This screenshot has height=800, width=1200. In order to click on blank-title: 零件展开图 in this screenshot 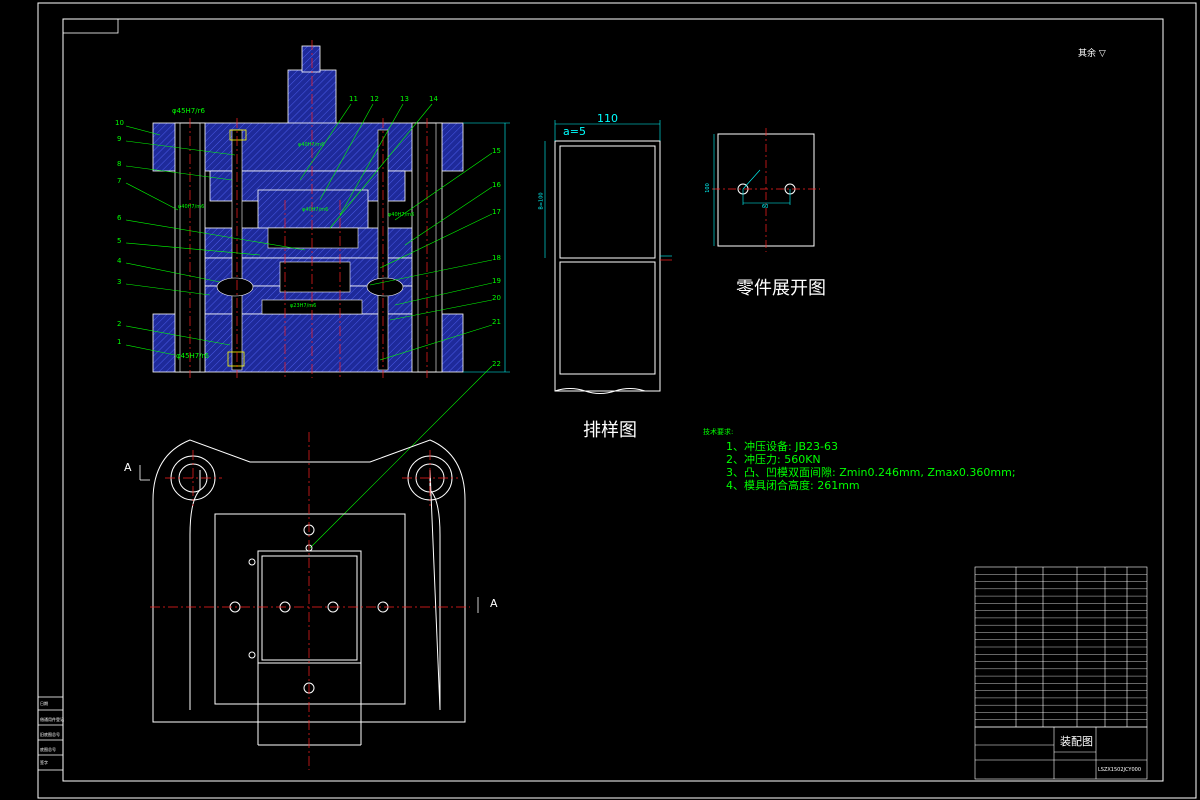, I will do `click(781, 288)`.